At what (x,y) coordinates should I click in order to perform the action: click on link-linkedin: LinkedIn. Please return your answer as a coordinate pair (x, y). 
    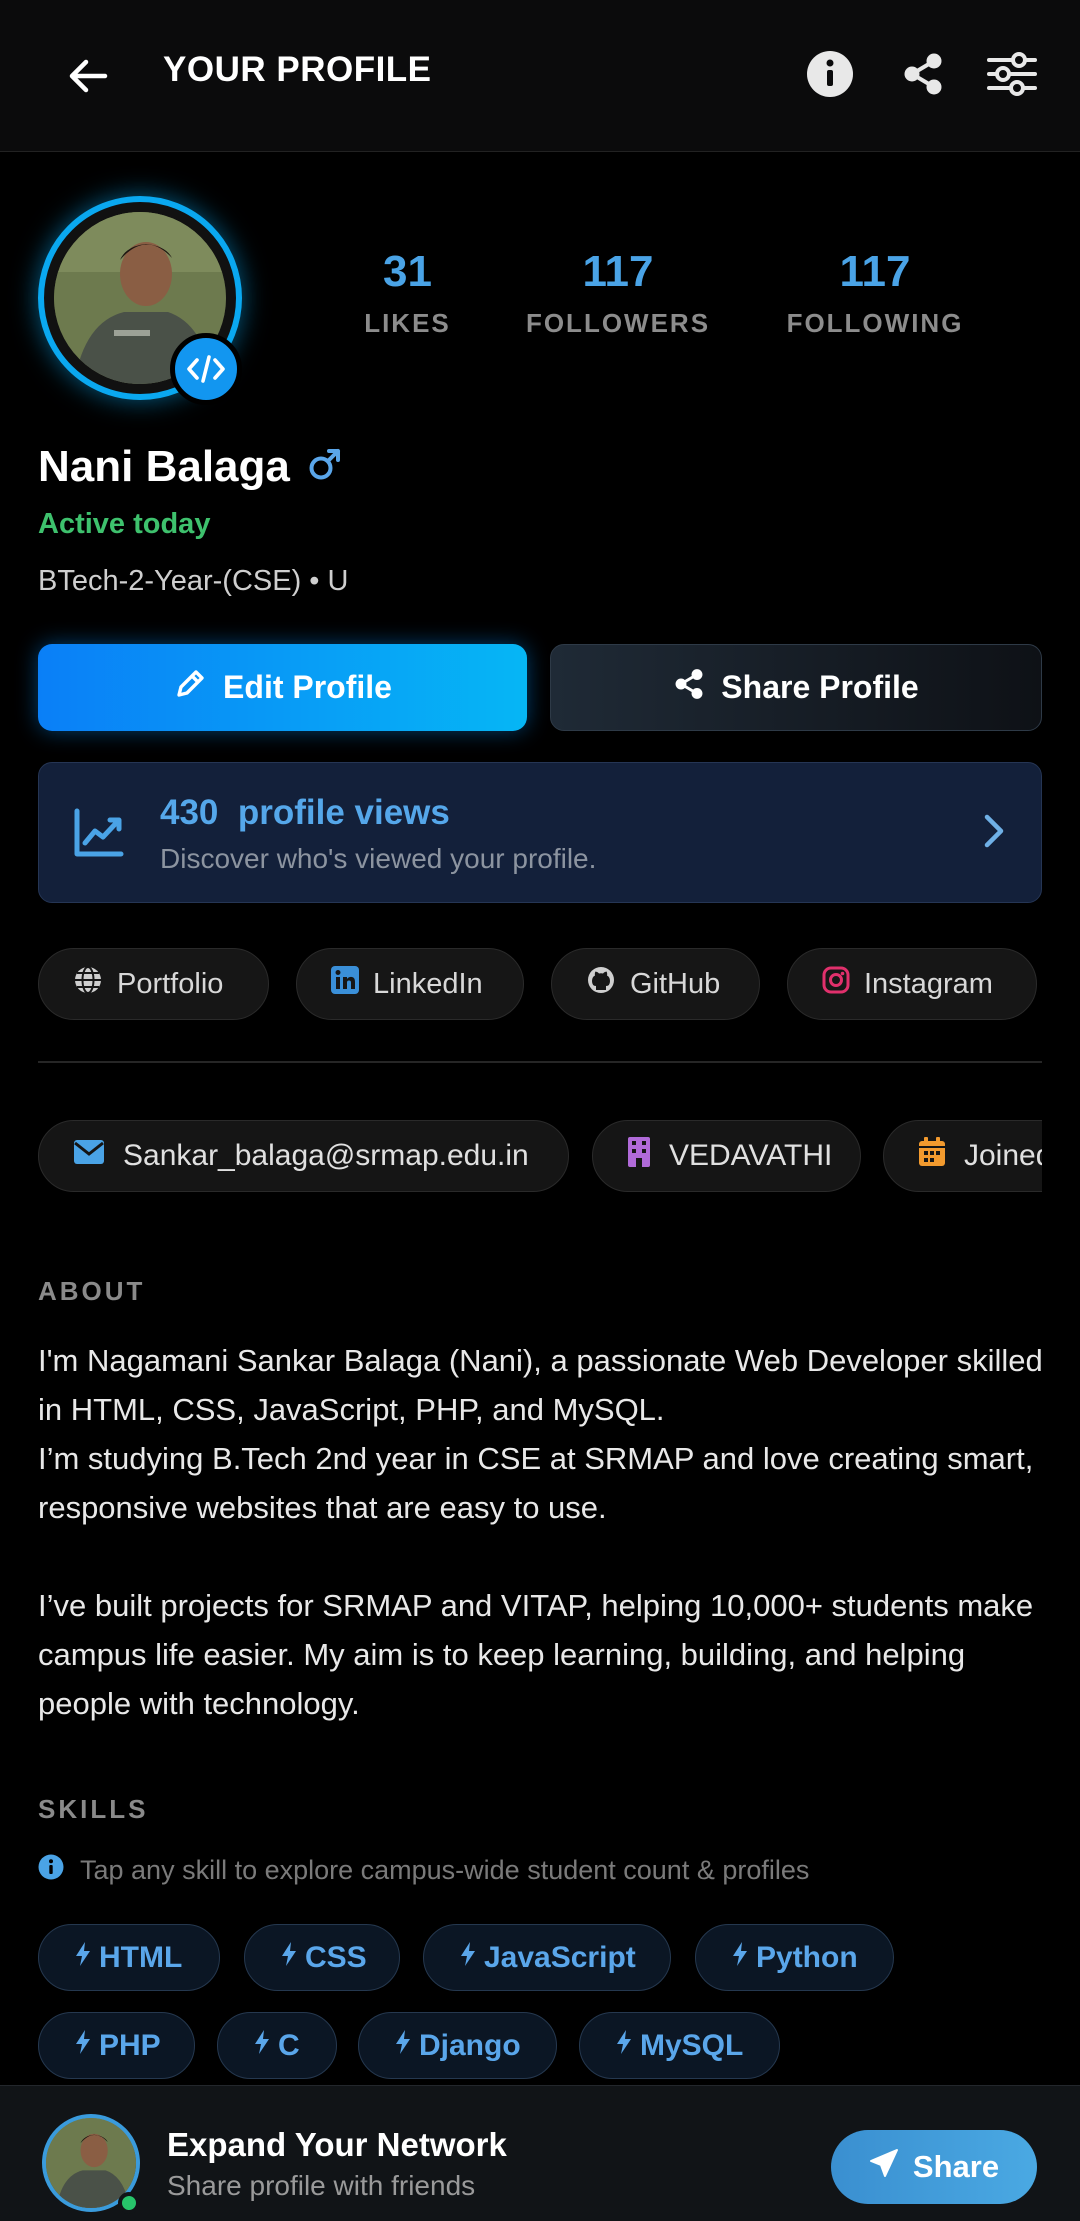
    Looking at the image, I should click on (410, 984).